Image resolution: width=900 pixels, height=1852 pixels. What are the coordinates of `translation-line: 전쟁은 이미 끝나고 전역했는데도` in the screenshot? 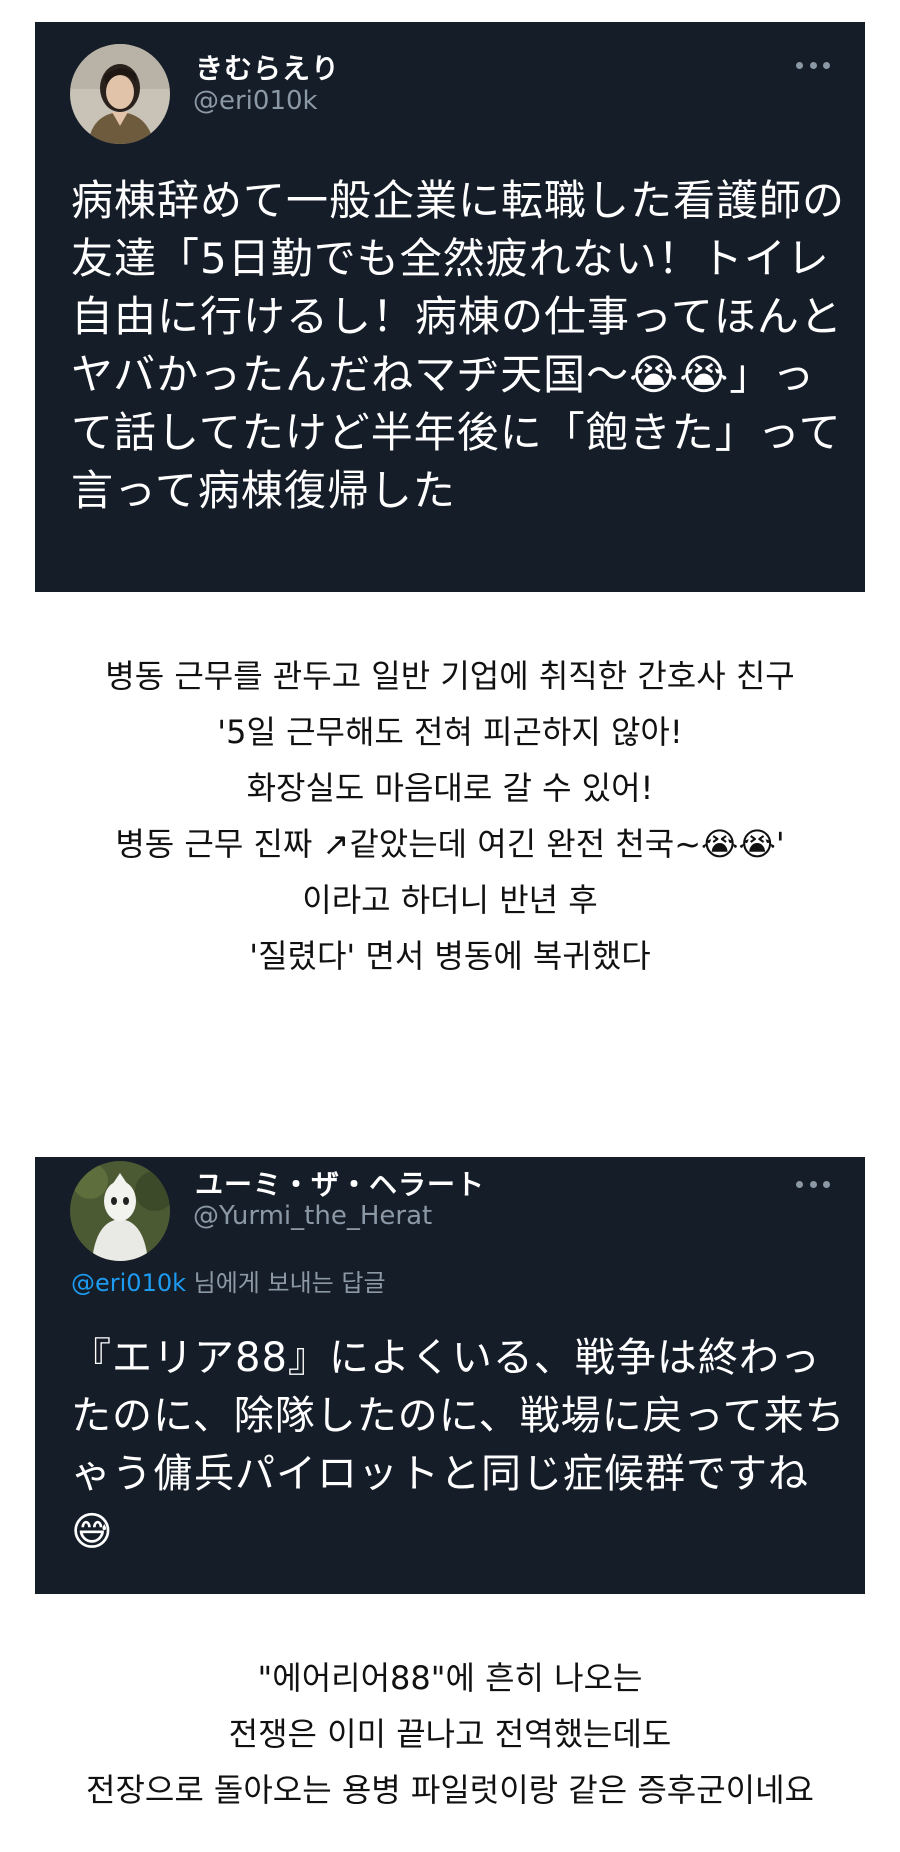 It's located at (450, 1734).